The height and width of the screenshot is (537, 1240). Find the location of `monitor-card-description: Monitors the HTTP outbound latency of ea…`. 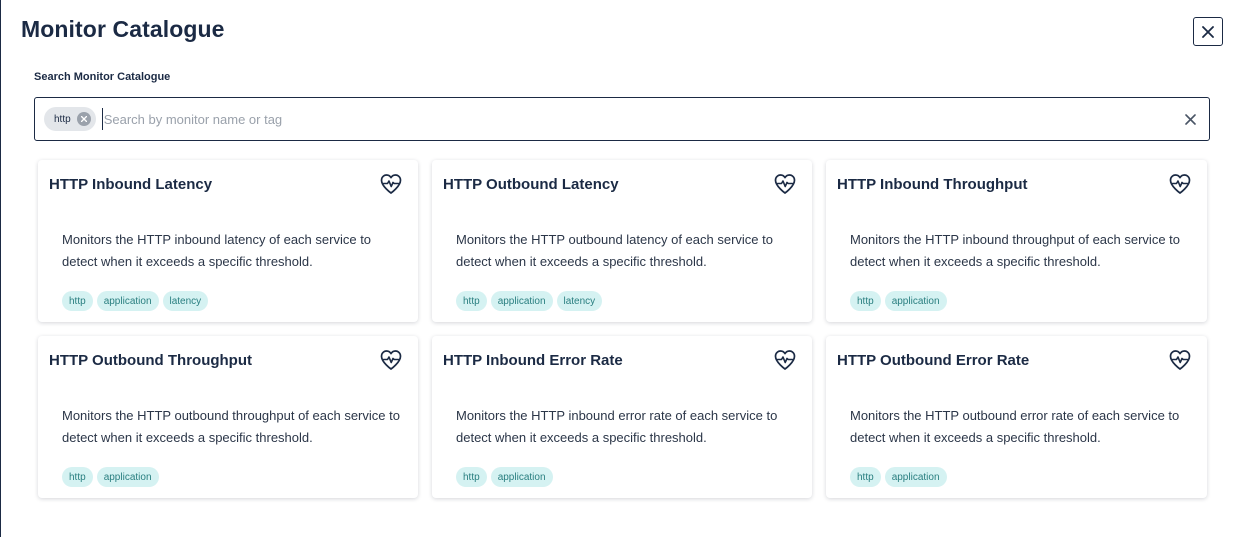

monitor-card-description: Monitors the HTTP outbound latency of ea… is located at coordinates (614, 250).